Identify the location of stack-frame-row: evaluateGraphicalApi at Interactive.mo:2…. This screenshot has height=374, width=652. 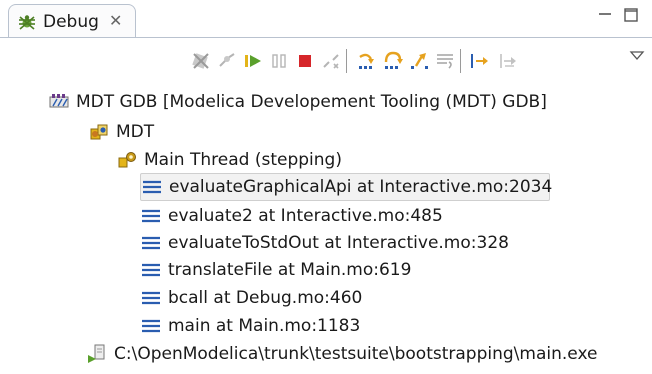
(346, 187).